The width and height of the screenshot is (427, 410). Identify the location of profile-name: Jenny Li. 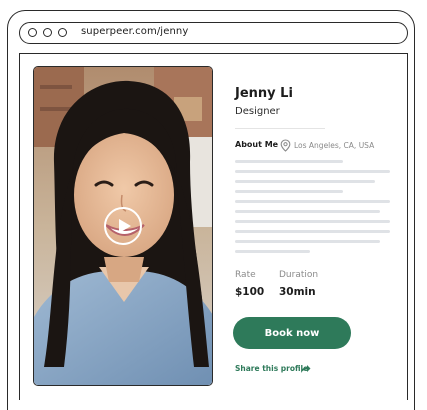
(264, 93).